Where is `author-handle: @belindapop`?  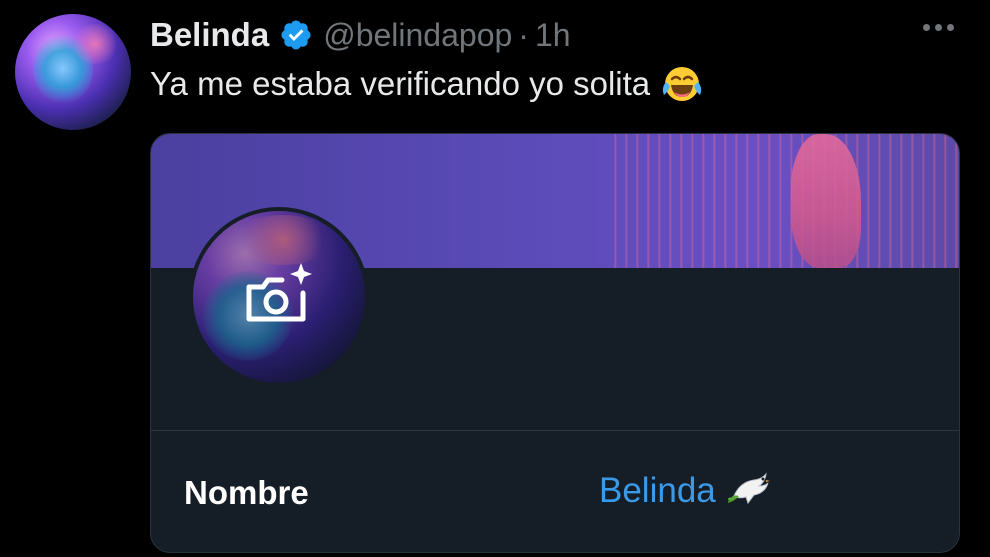 author-handle: @belindapop is located at coordinates (417, 35).